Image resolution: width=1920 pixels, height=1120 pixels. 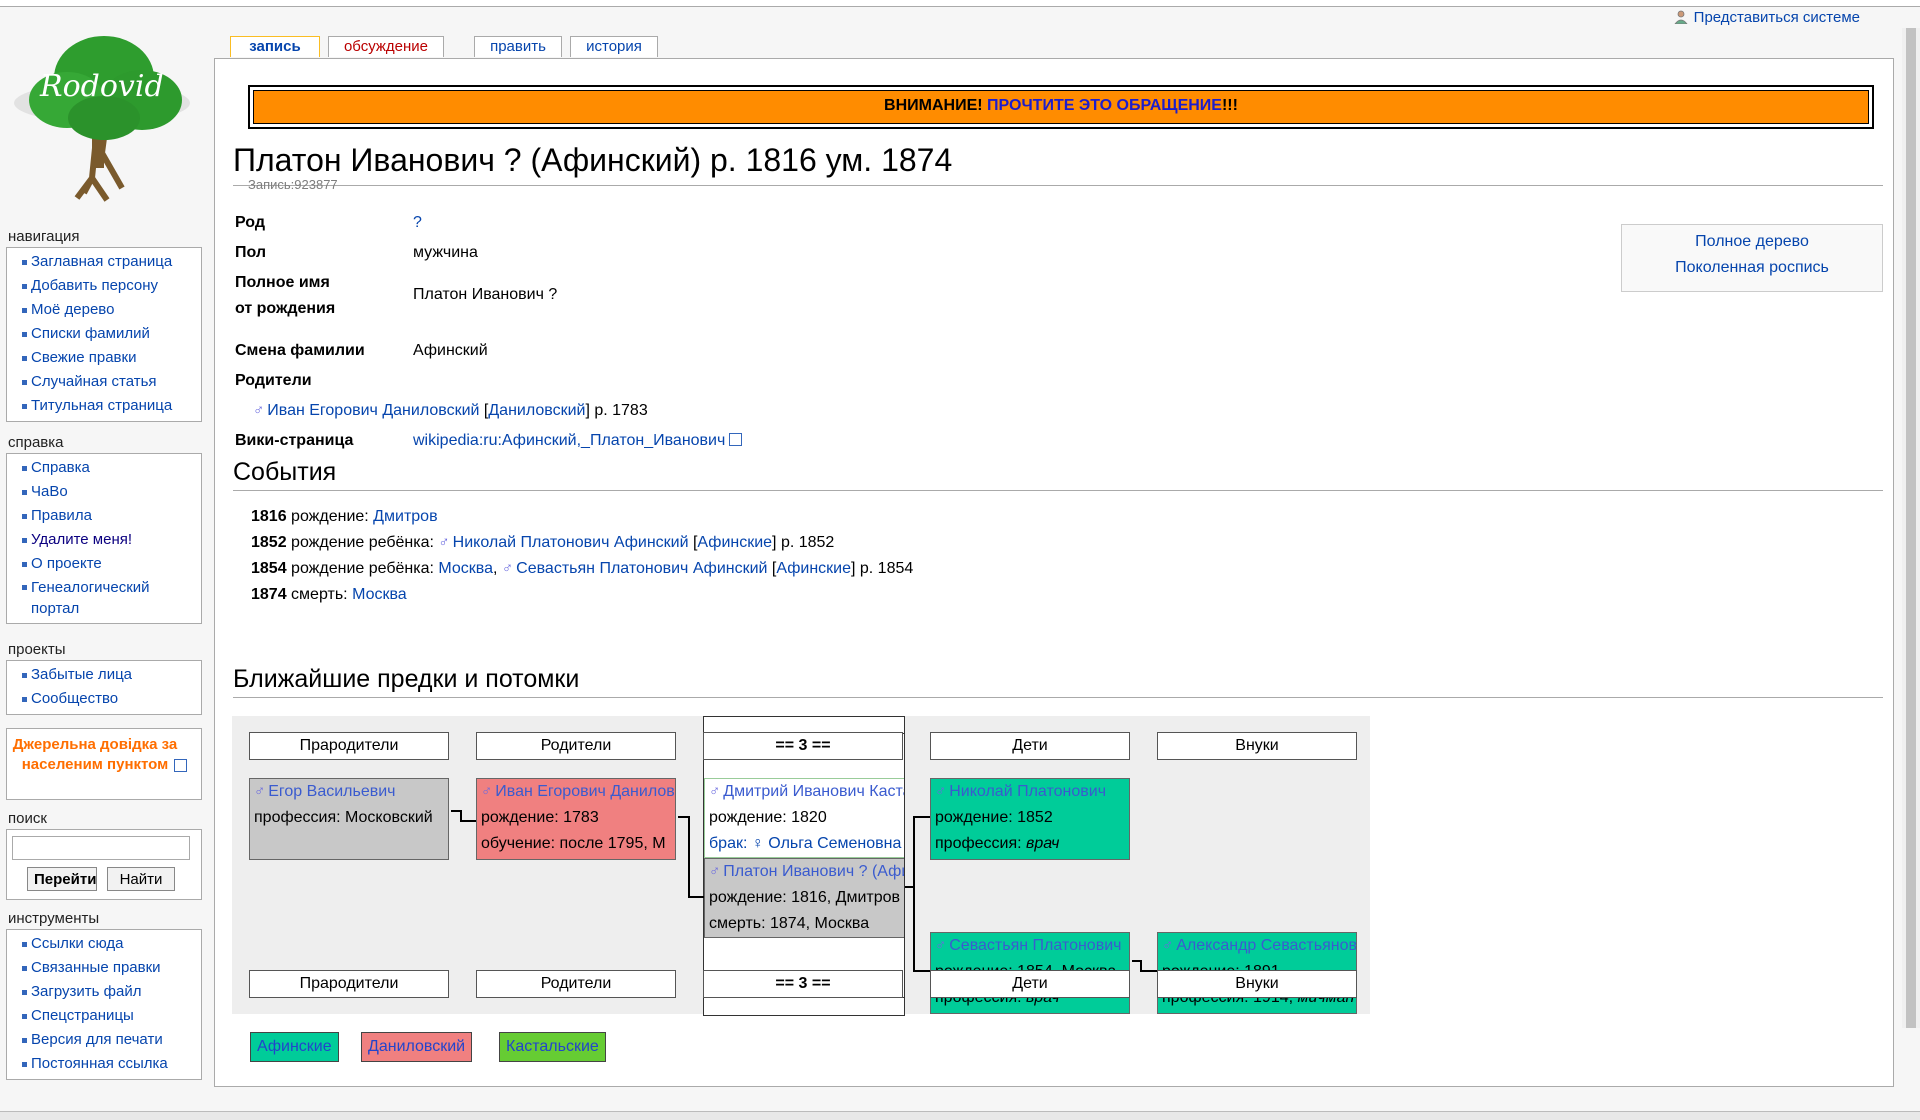 I want to click on legend-danilovsky: Даниловский, so click(x=417, y=1047).